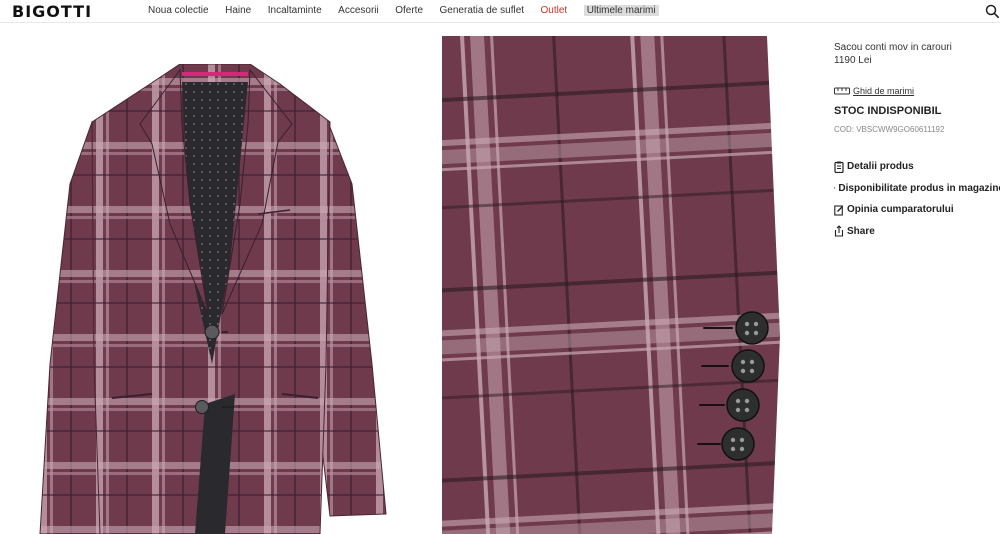  Describe the element at coordinates (621, 10) in the screenshot. I see `nav-item-ultimele-marimi: Ultimele marimi` at that location.